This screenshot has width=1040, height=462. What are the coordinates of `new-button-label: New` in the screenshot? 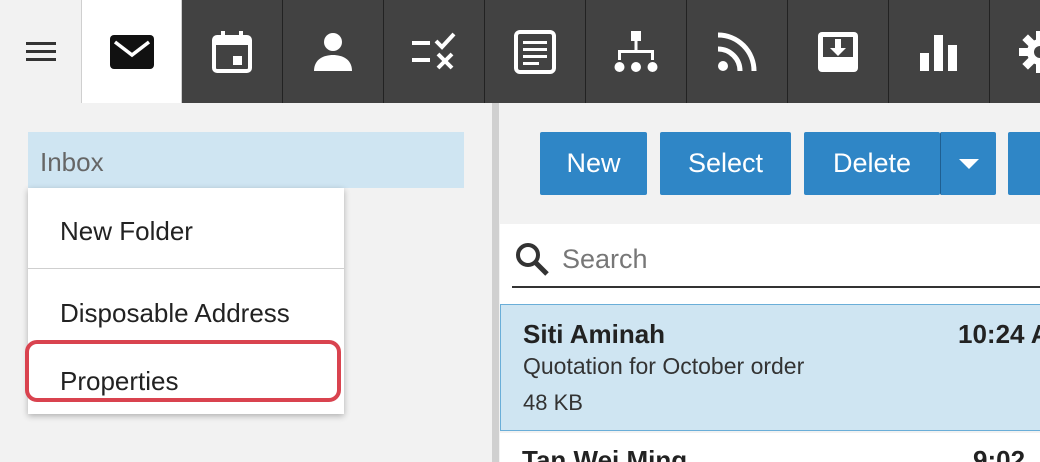 It's located at (593, 163).